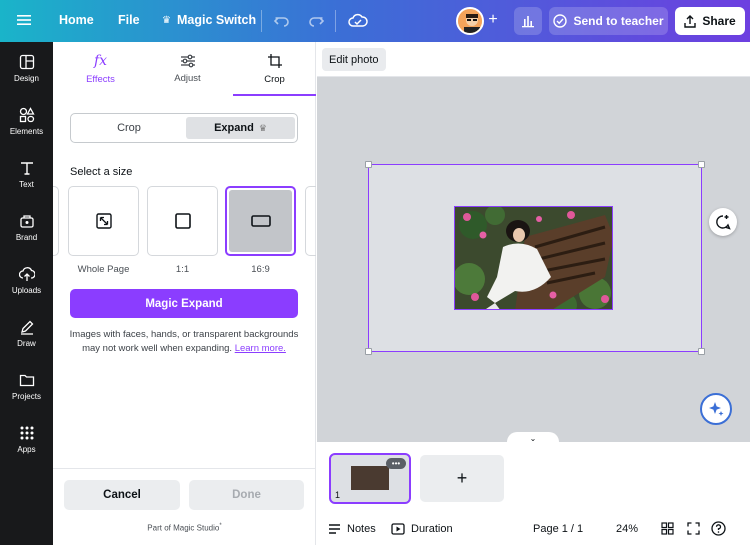  What do you see at coordinates (274, 61) in the screenshot?
I see `crop-icon` at bounding box center [274, 61].